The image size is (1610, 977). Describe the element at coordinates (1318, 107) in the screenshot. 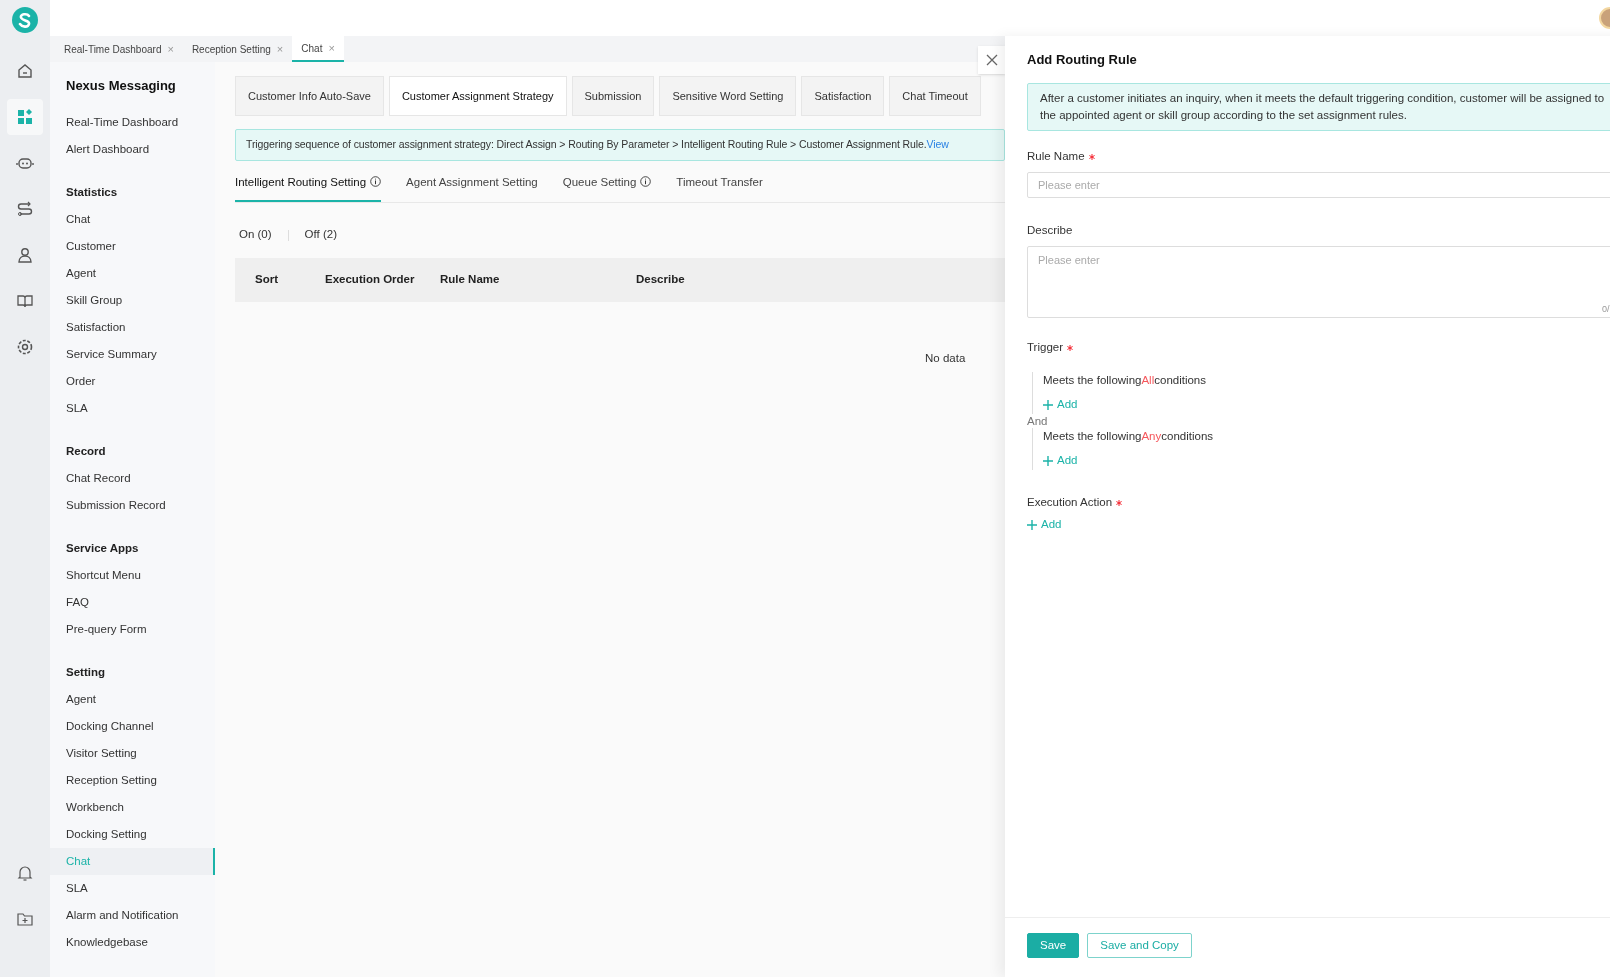

I see `info-message: After a customer initiates an inquiry, when it meets the default triggering condition, customer will be assigned to the appointed agent or skill group according to the set assignment rules.` at that location.